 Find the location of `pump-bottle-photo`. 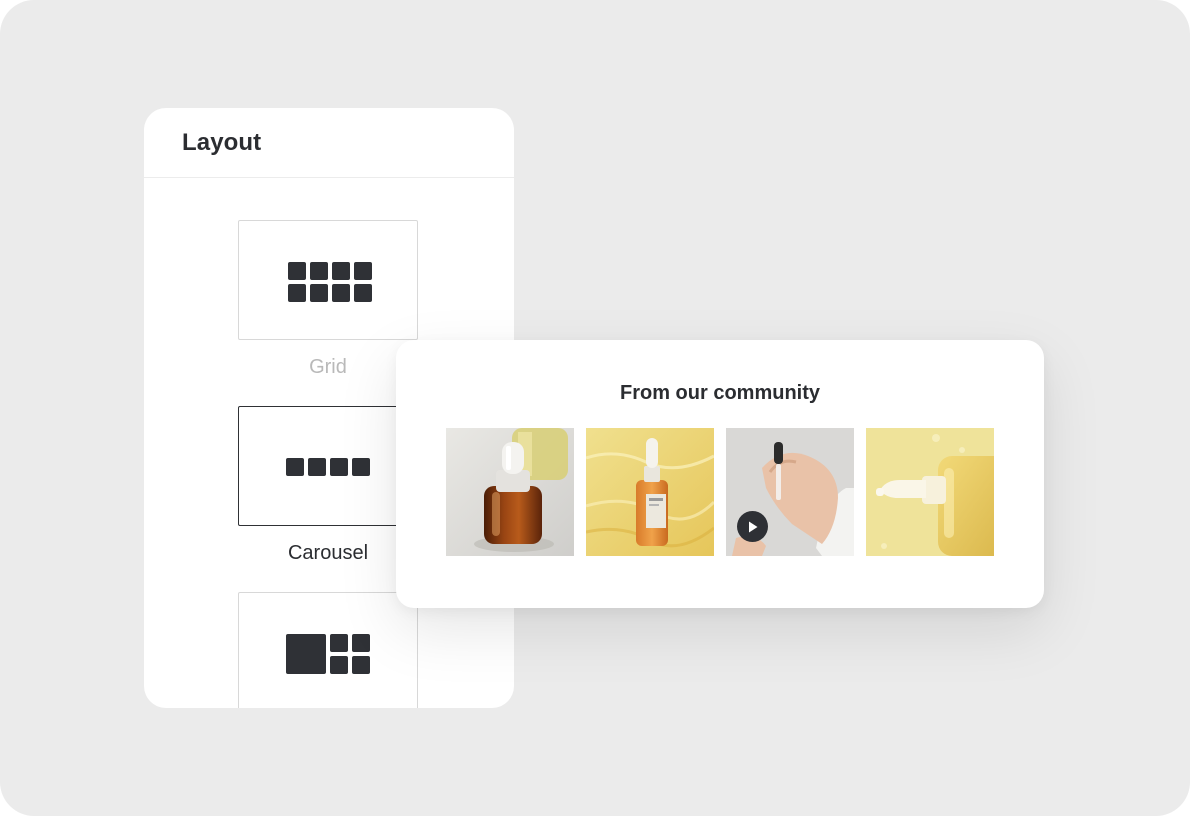

pump-bottle-photo is located at coordinates (930, 492).